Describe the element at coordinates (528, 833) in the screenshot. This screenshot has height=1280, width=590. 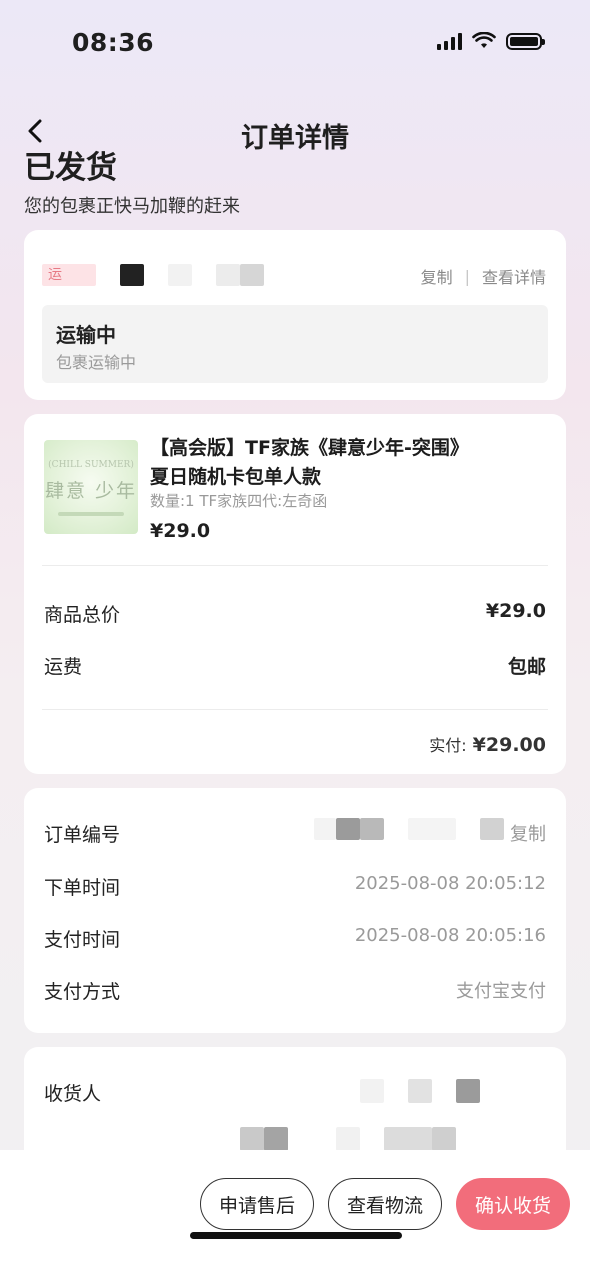
I see `copy-order-number-button: 复制` at that location.